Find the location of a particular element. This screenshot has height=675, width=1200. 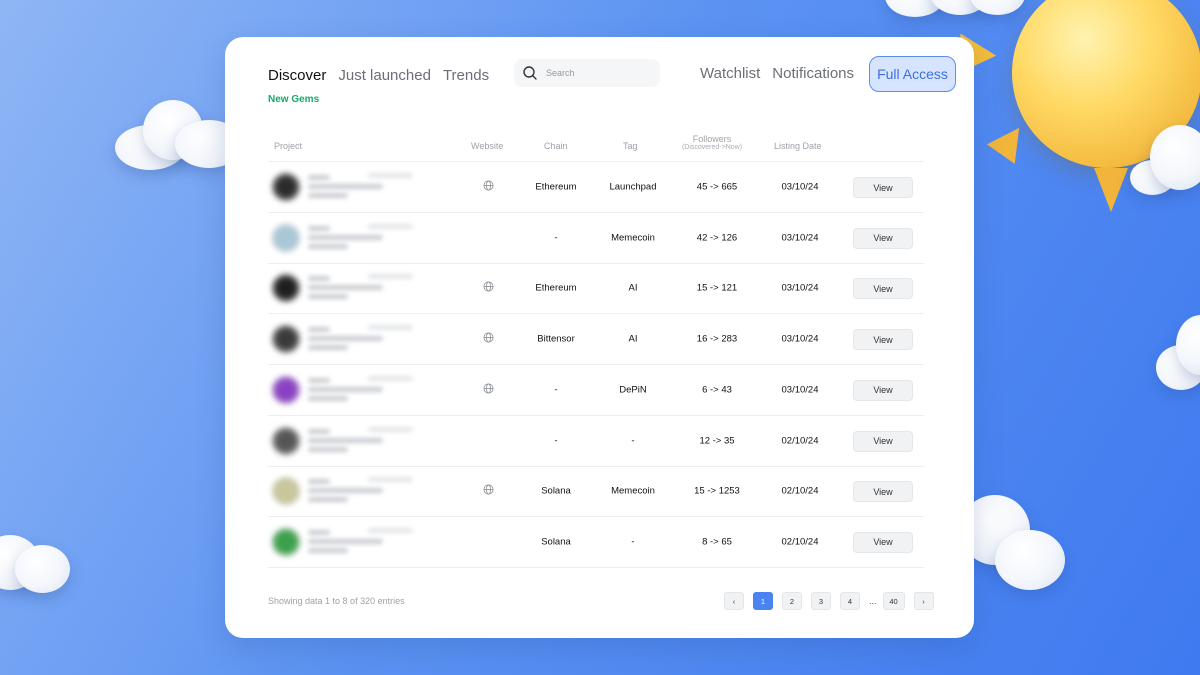

header-website: Website is located at coordinates (487, 146).